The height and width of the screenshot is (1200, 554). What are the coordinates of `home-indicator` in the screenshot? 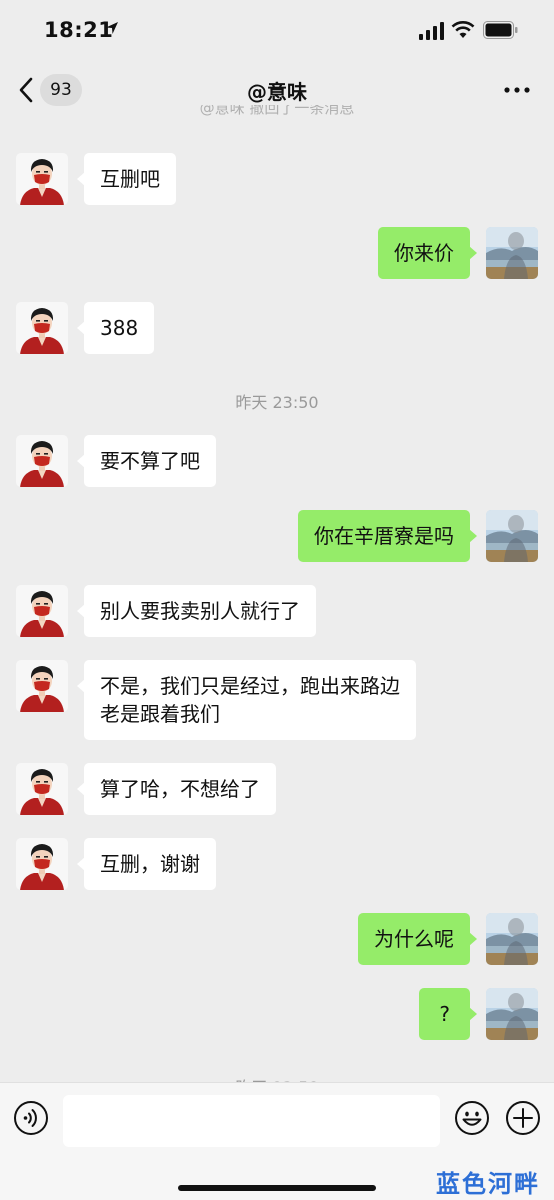 It's located at (277, 1188).